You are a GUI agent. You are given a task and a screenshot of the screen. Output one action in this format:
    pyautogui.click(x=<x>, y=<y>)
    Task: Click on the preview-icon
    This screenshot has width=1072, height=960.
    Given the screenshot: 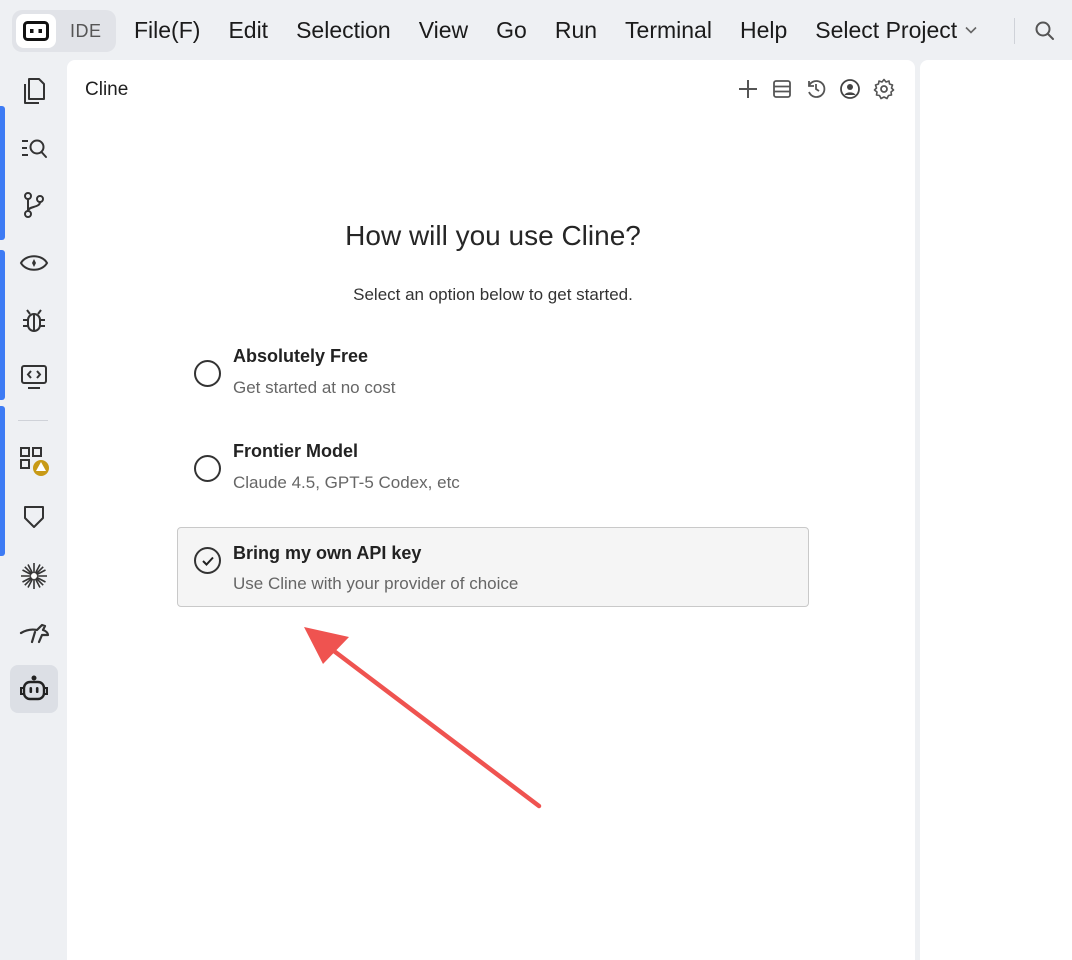 What is the action you would take?
    pyautogui.click(x=34, y=263)
    